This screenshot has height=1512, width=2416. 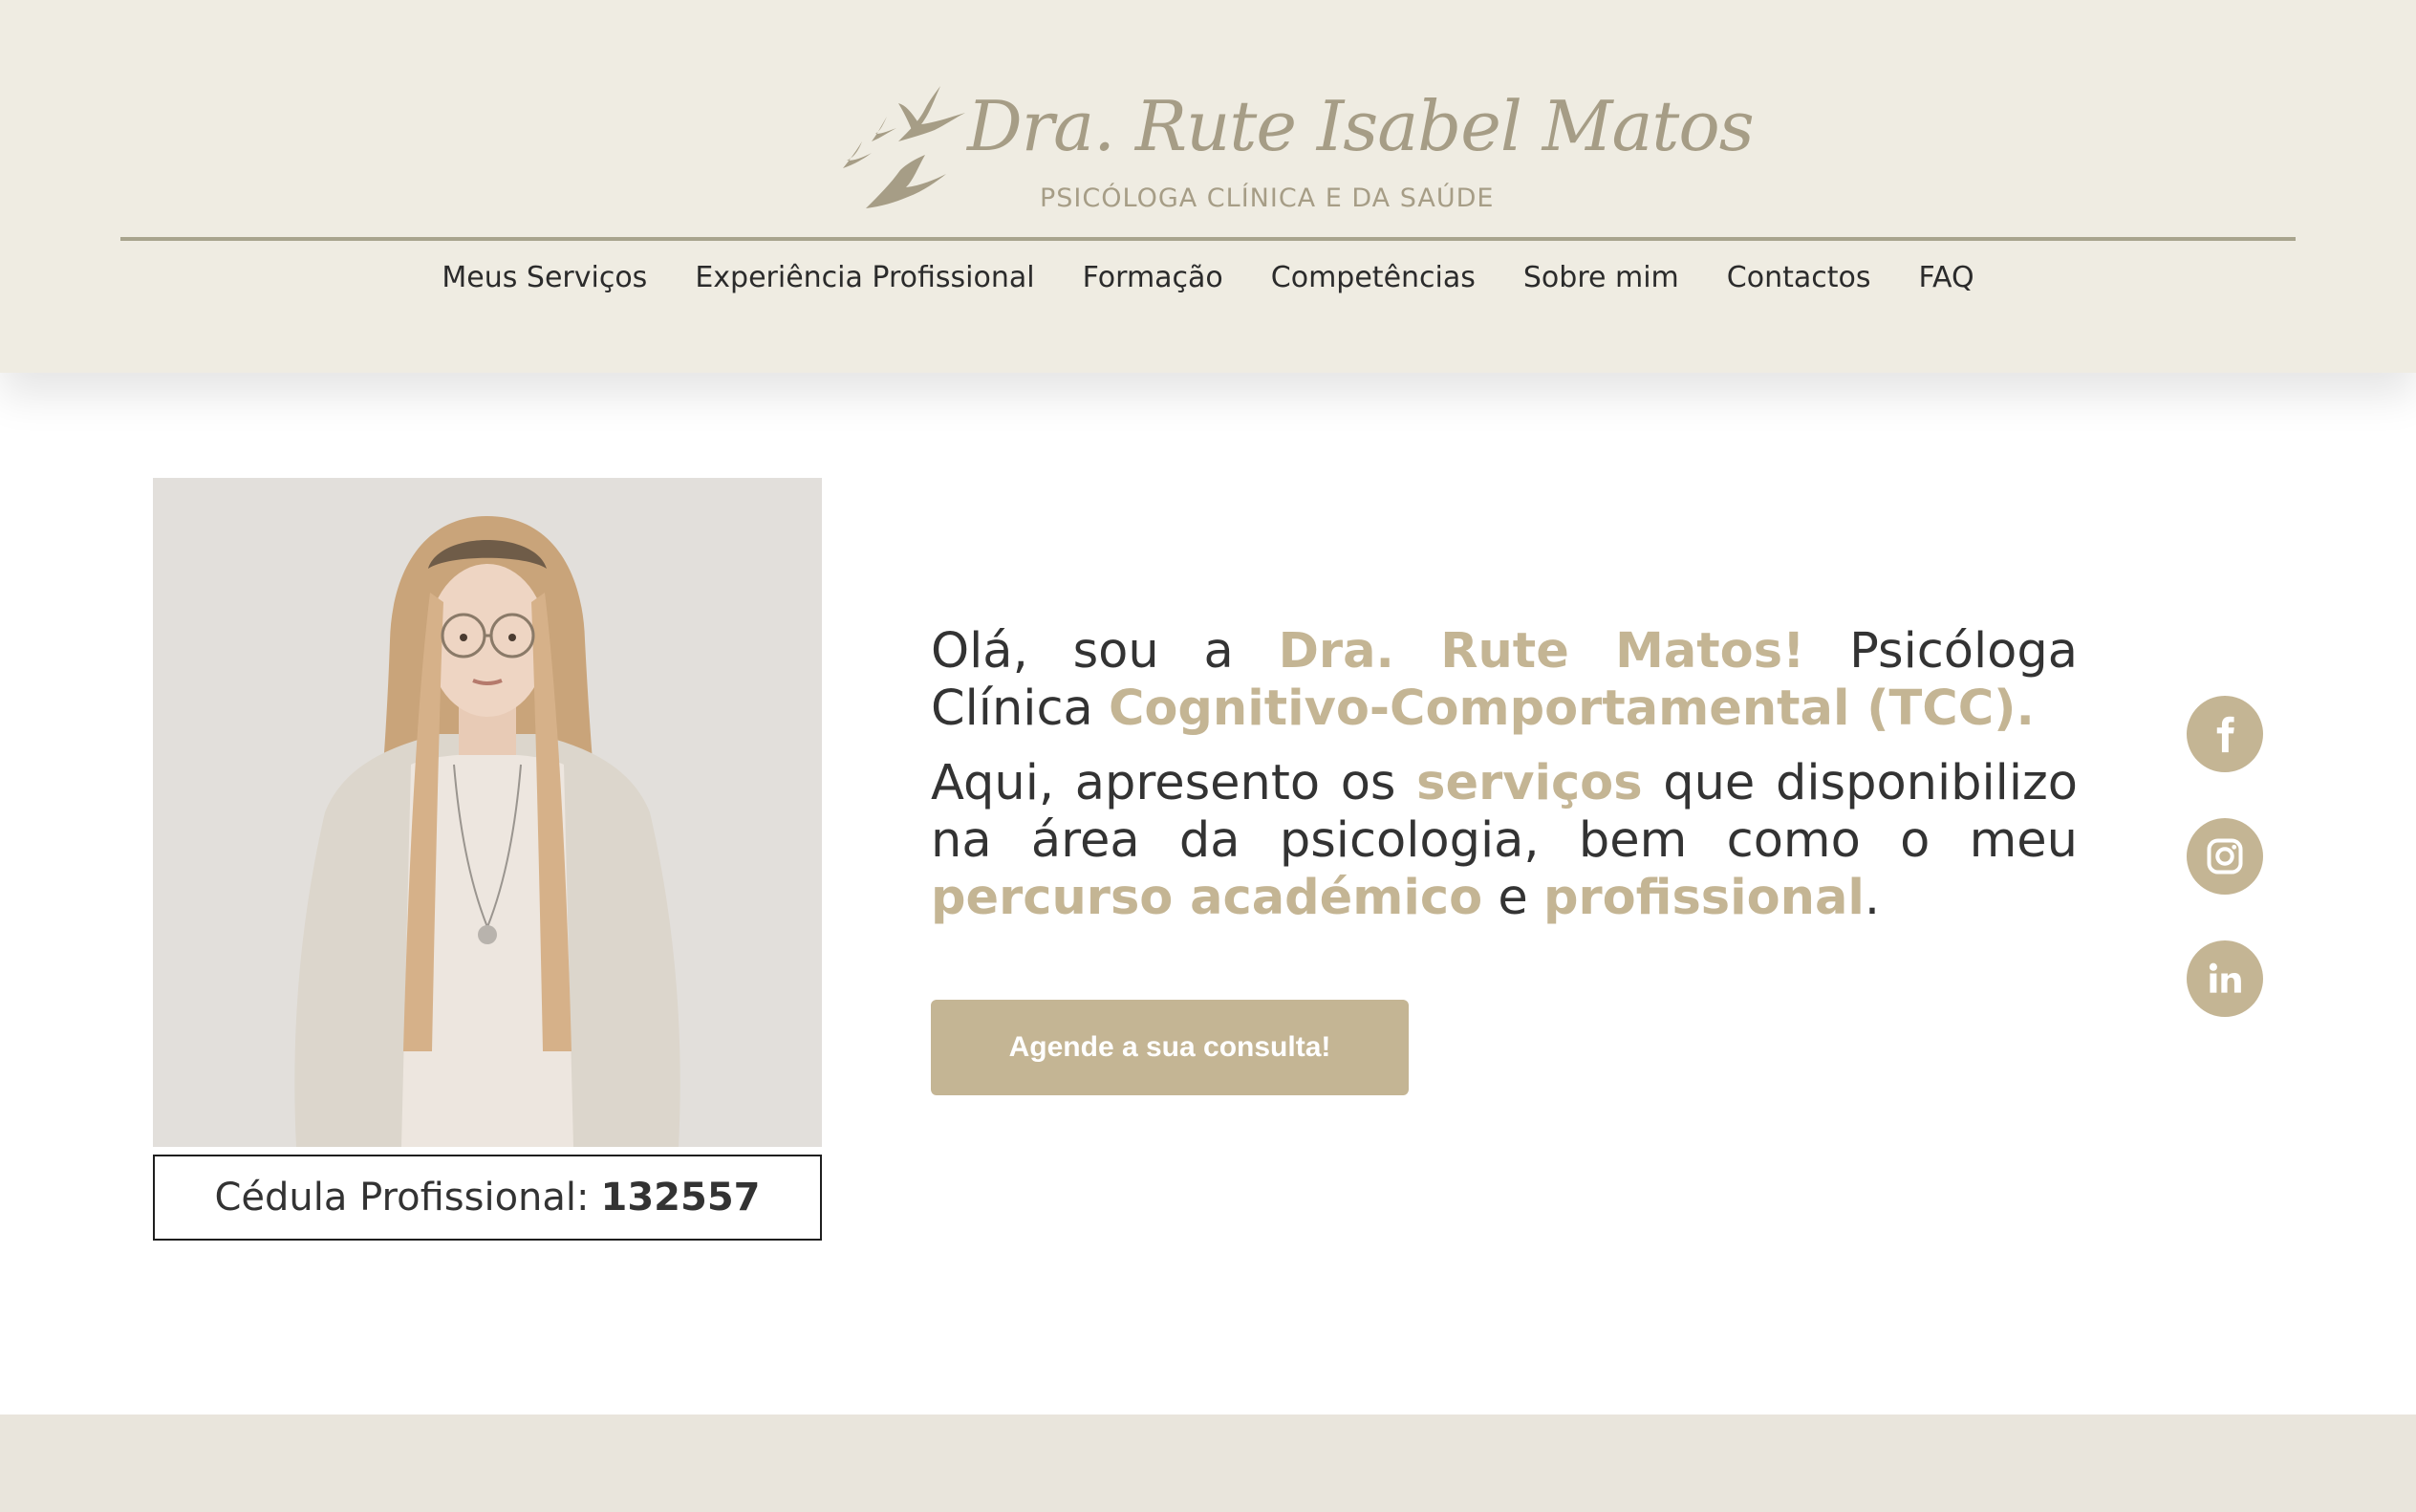 I want to click on header-divider, so click(x=1208, y=239).